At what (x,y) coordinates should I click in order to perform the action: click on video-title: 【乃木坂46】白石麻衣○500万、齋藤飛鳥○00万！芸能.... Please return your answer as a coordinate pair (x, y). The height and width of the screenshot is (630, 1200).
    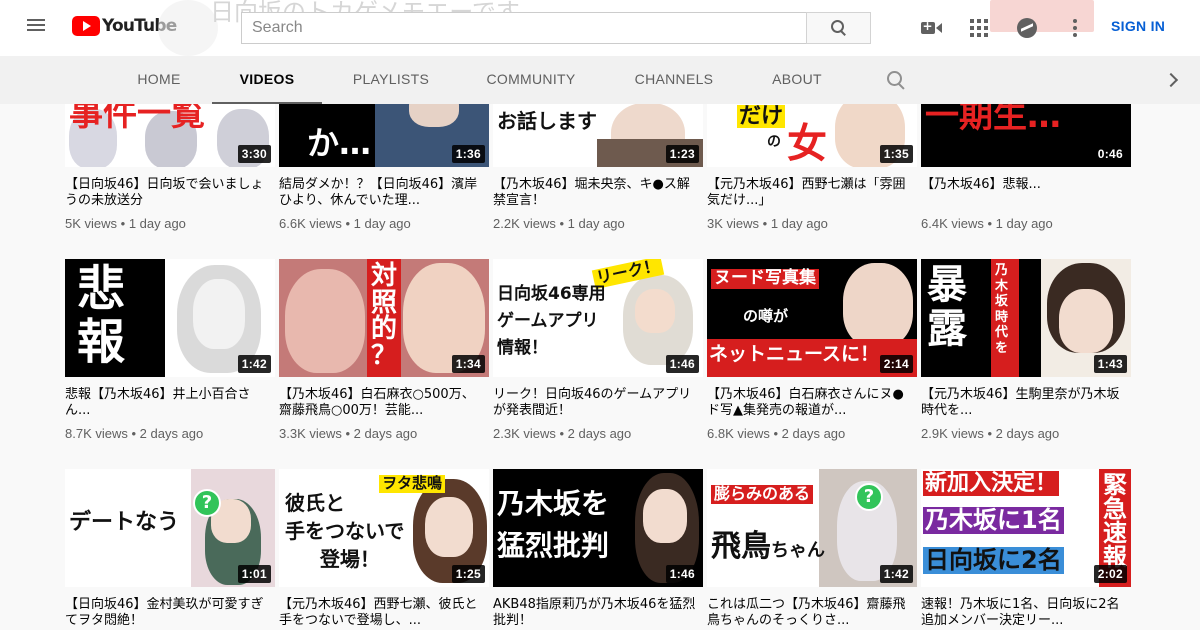
    Looking at the image, I should click on (384, 403).